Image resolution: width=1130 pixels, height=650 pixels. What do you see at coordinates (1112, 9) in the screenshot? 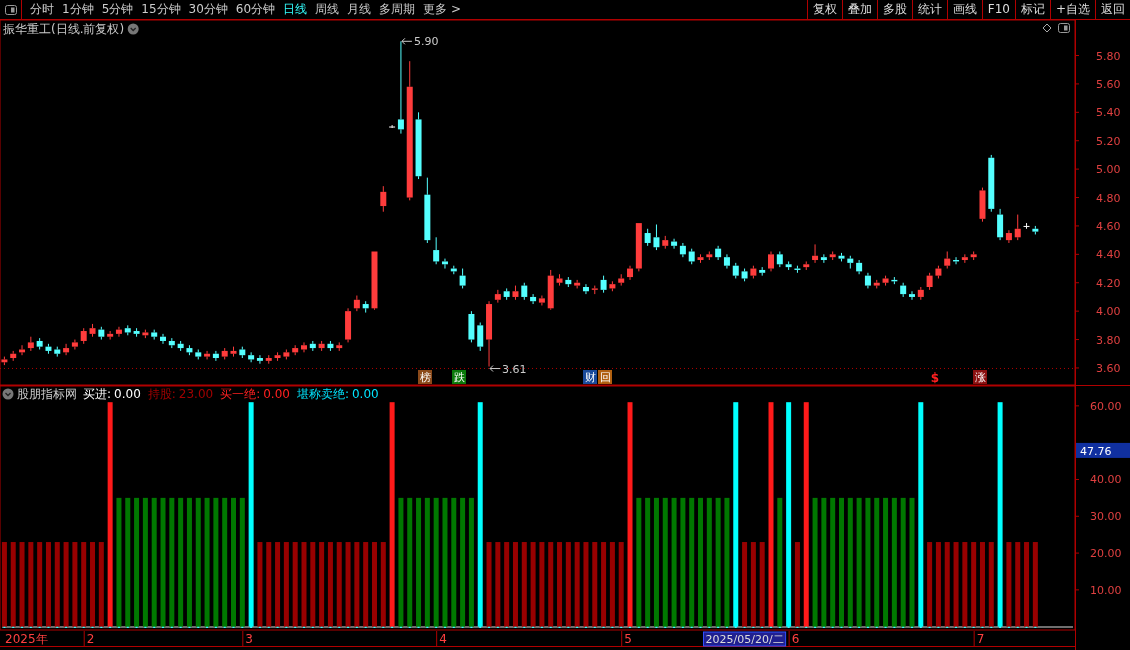
I see `toolbar-button: 返回` at bounding box center [1112, 9].